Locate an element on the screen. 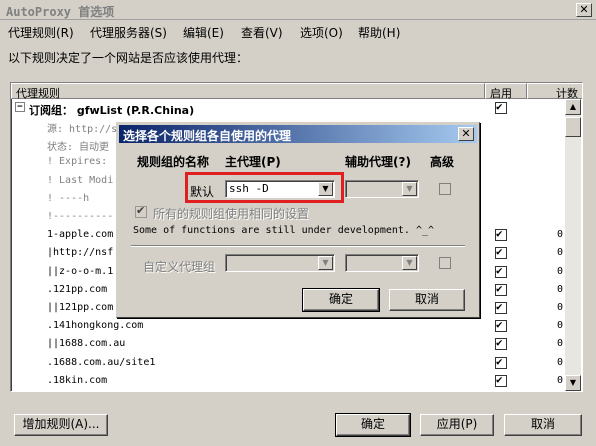 This screenshot has width=596, height=446. menu-edit: 编辑(E) is located at coordinates (203, 32).